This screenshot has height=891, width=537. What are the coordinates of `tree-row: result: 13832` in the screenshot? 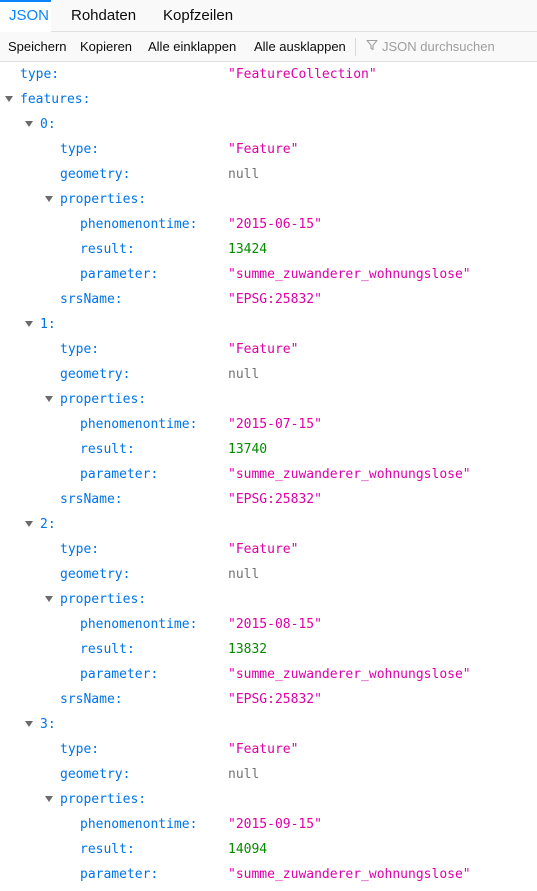 It's located at (268, 649).